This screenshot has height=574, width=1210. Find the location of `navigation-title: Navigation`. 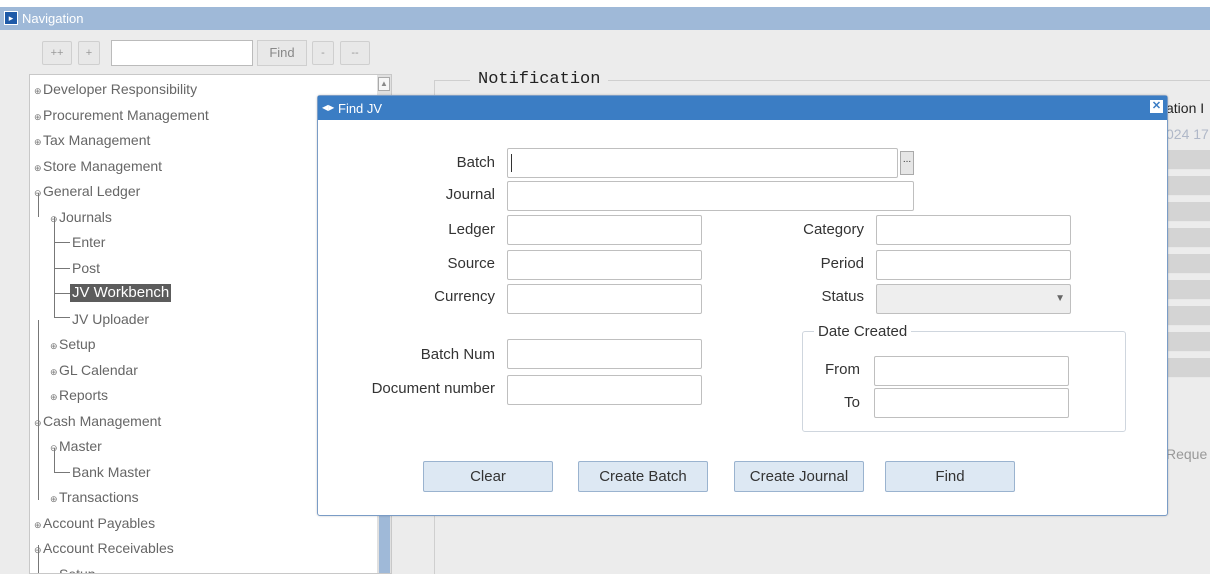

navigation-title: Navigation is located at coordinates (53, 18).